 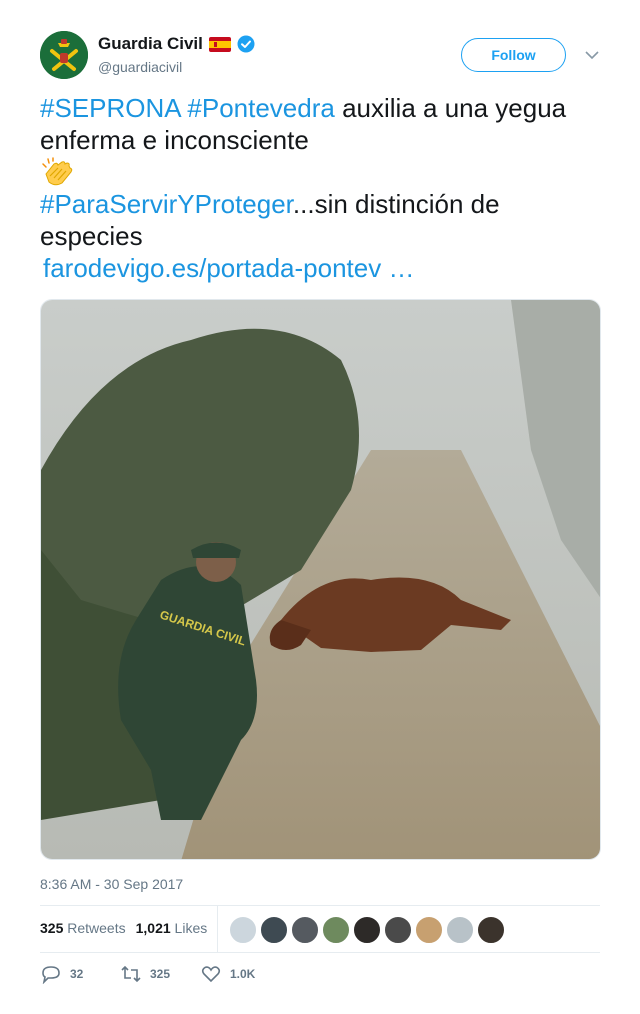 I want to click on hashtag-pontevedra: #Pontevedra, so click(x=260, y=108).